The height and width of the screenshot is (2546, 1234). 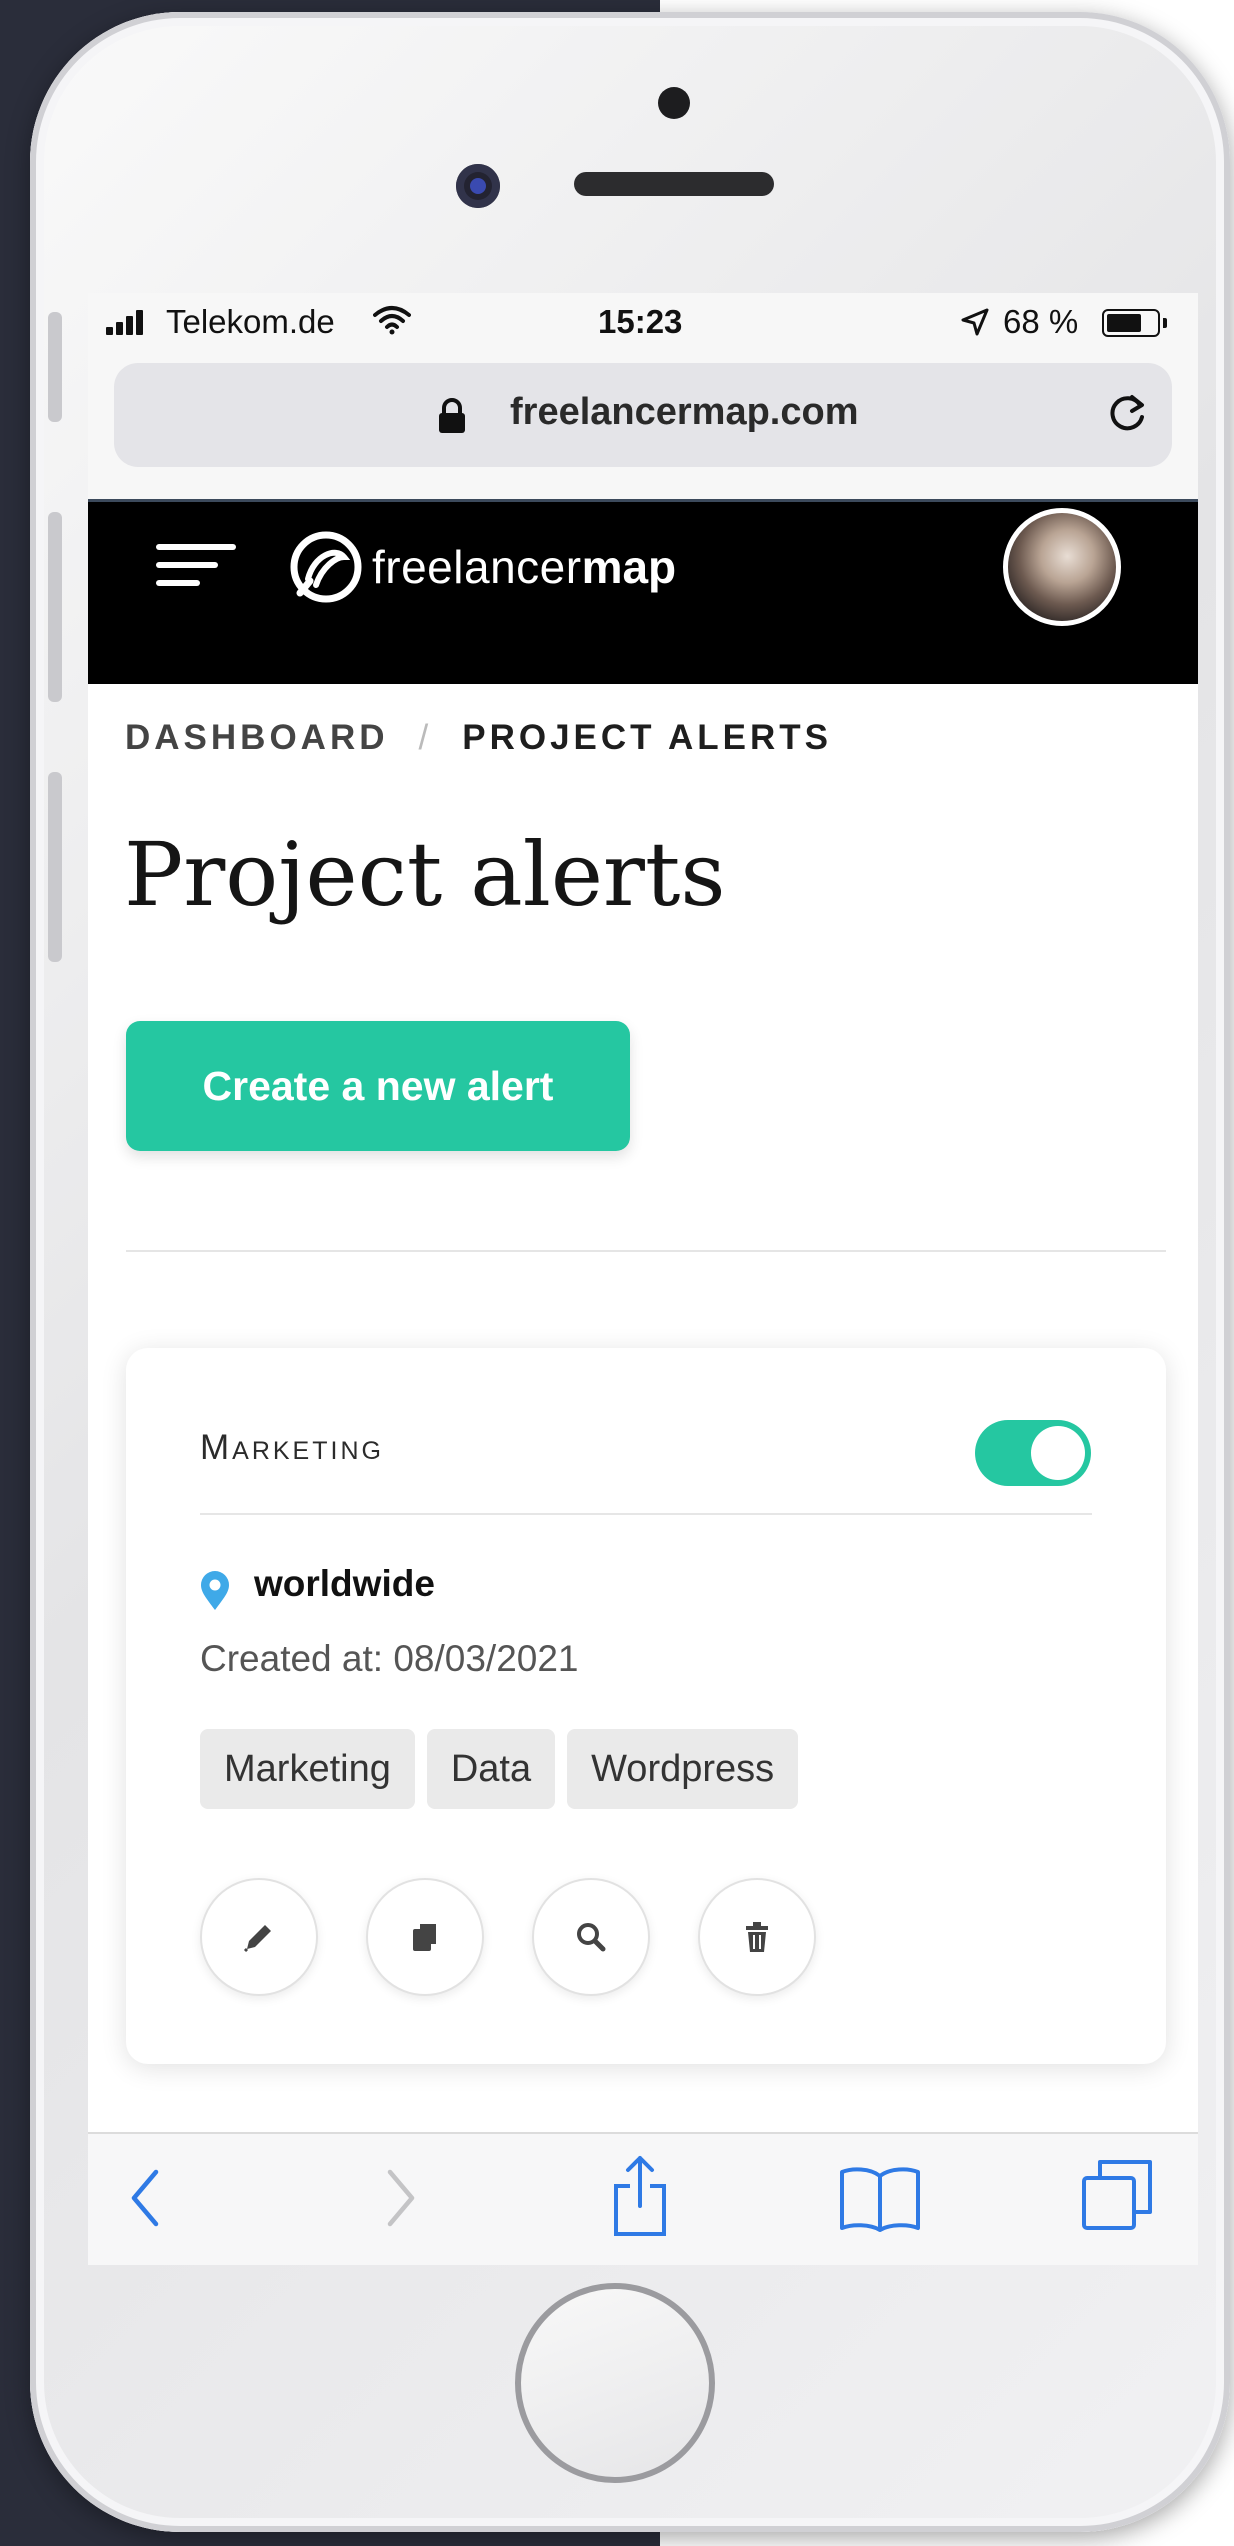 I want to click on proximity-sensor, so click(x=674, y=103).